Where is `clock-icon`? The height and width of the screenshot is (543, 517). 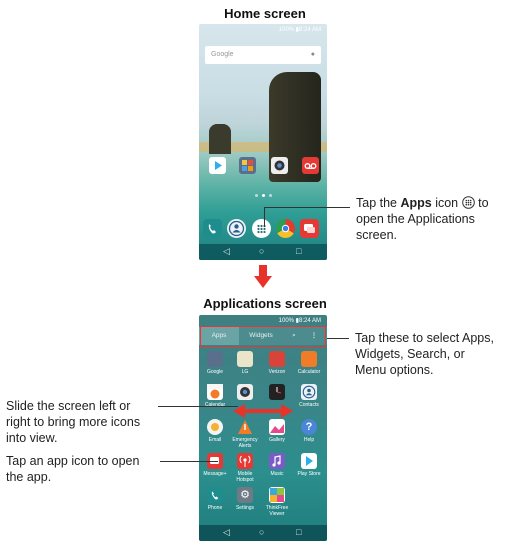
clock-icon is located at coordinates (277, 392).